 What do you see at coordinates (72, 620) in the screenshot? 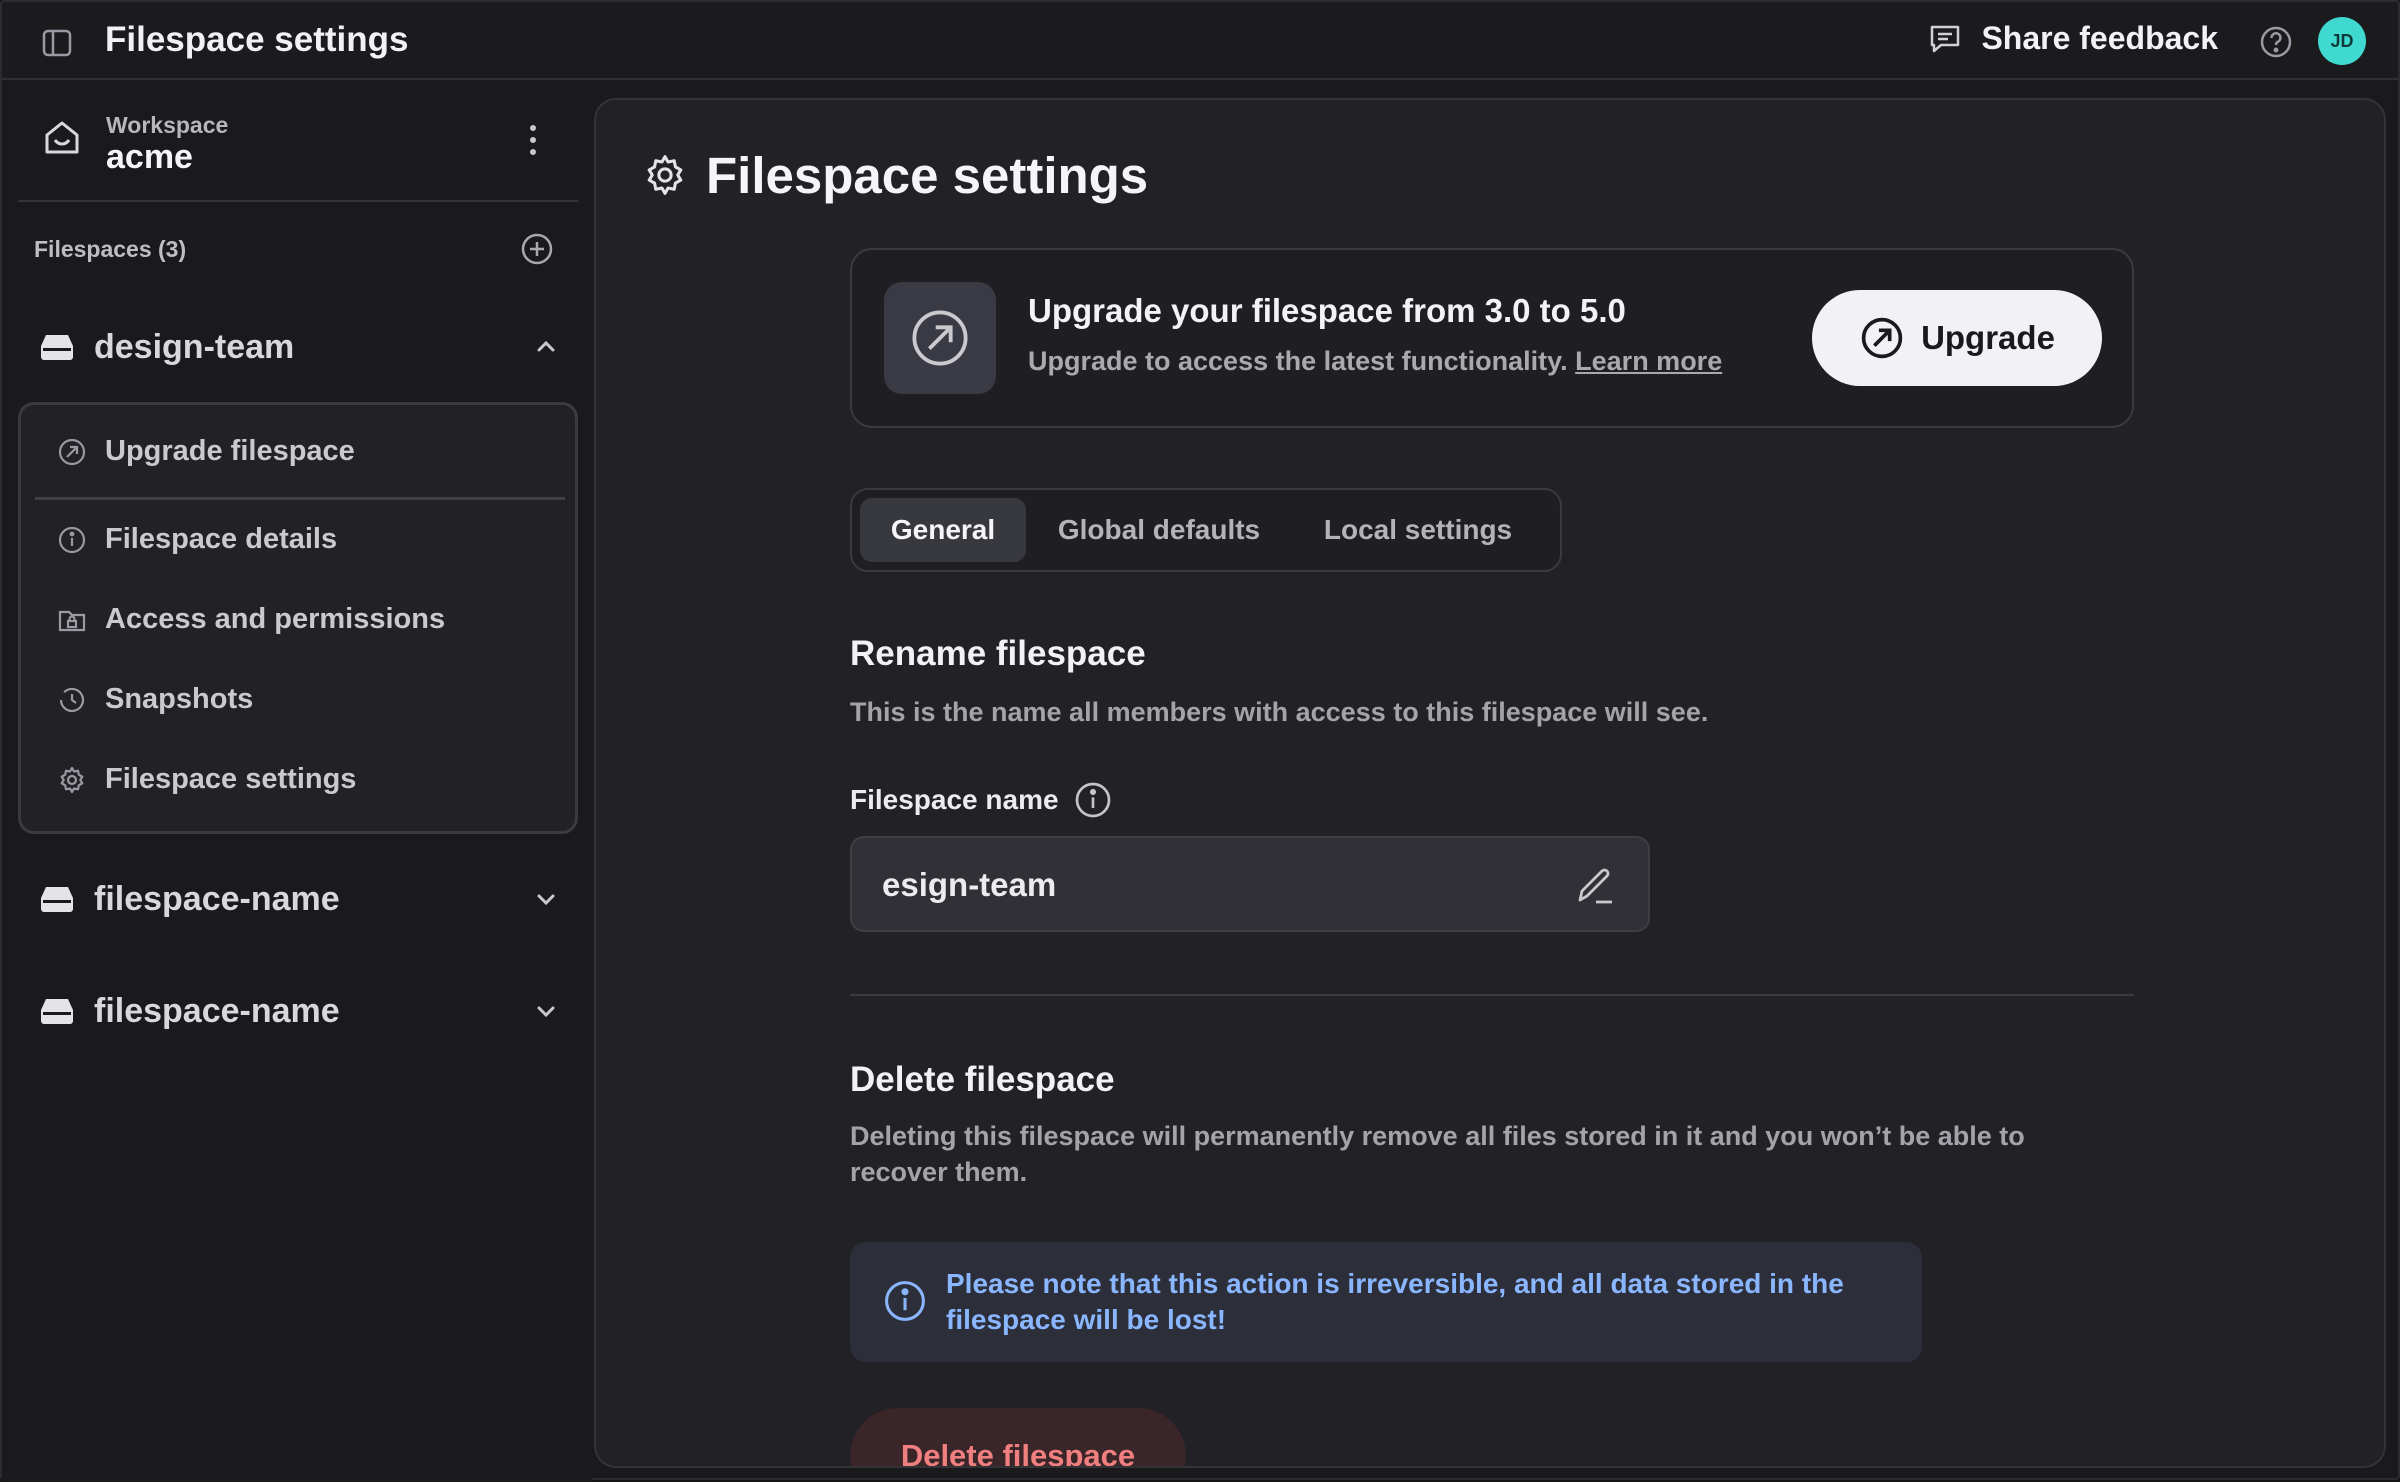
I see `lock-folder-icon` at bounding box center [72, 620].